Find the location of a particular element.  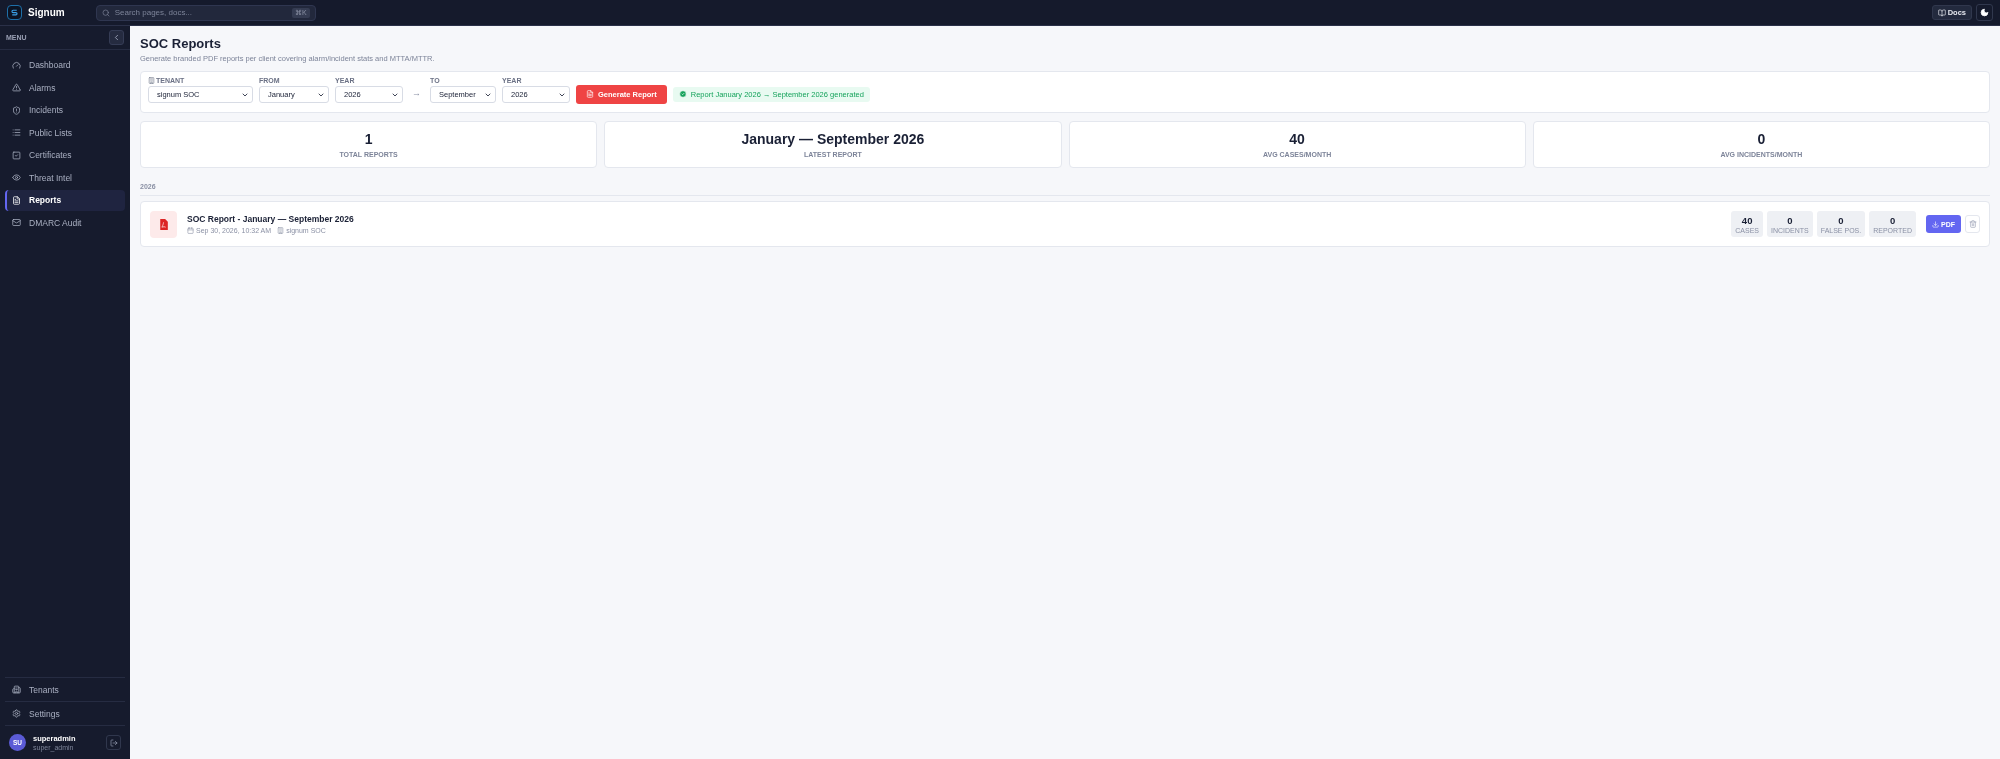

collapse-button is located at coordinates (116, 37).